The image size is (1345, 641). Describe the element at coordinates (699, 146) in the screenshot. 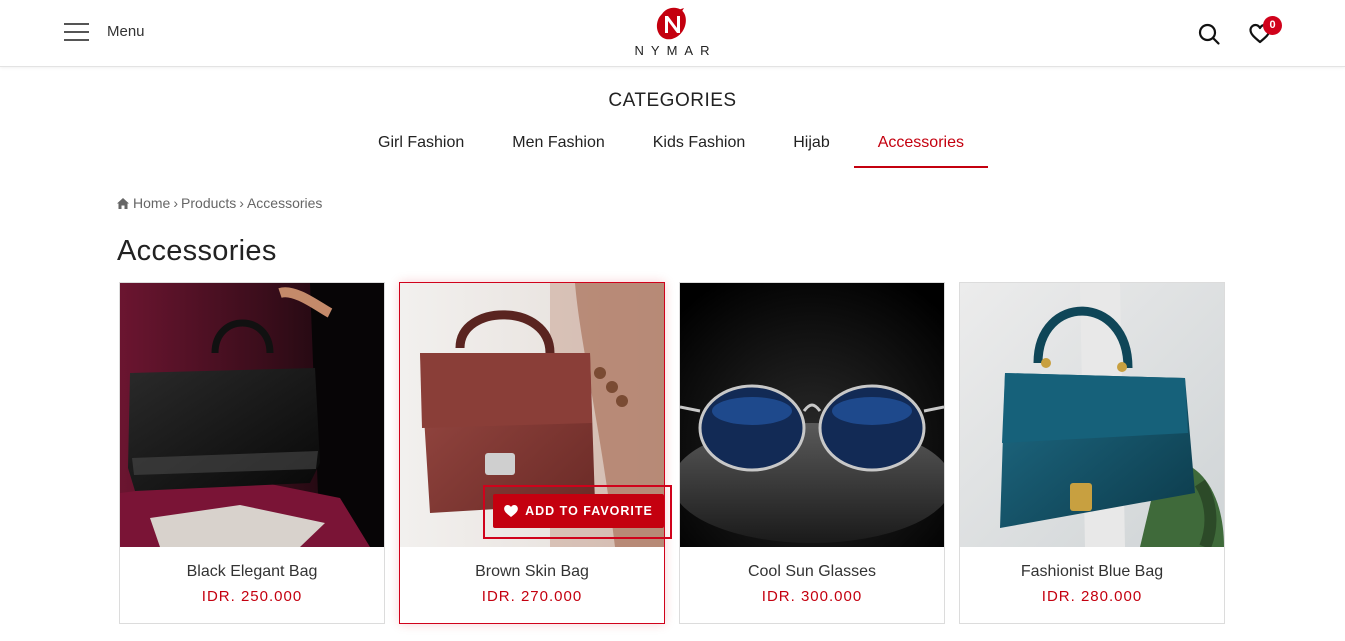

I see `tab-kids-fashion: Kids Fashion` at that location.